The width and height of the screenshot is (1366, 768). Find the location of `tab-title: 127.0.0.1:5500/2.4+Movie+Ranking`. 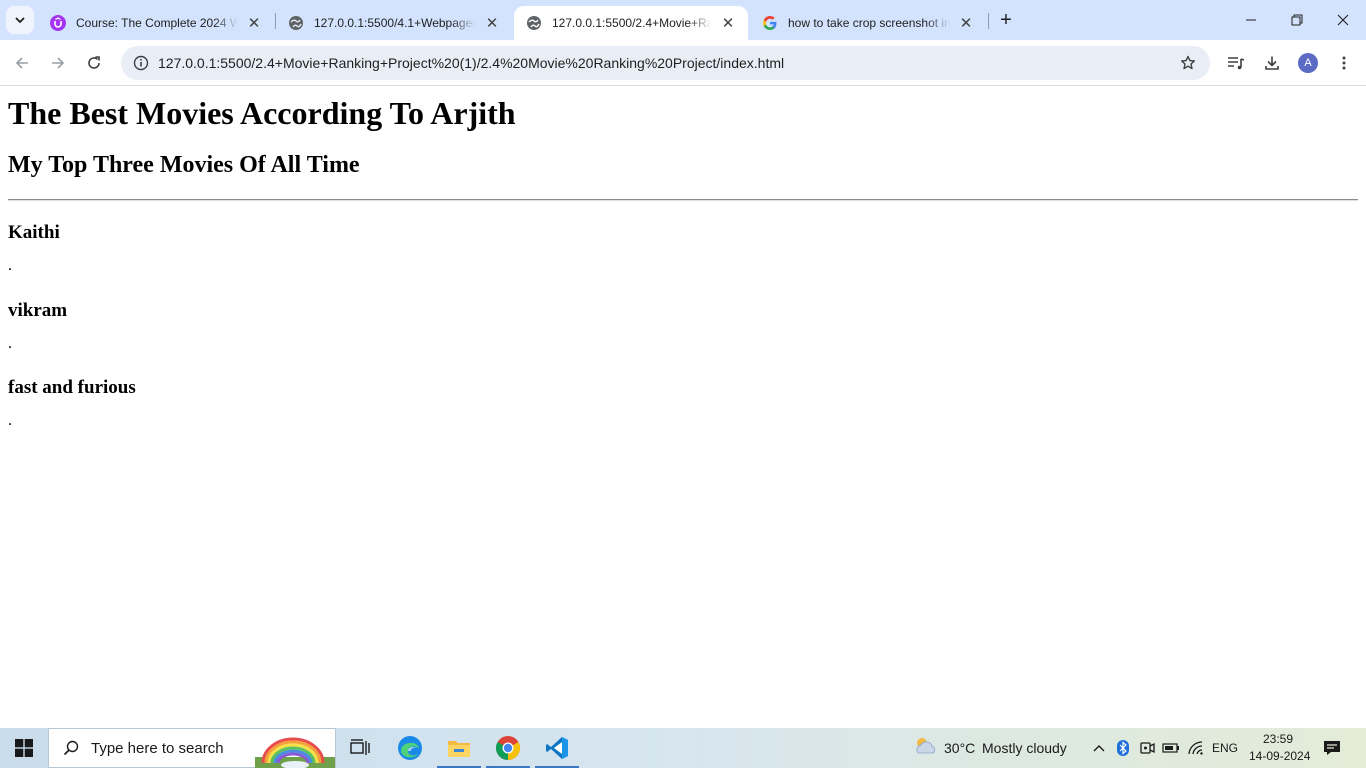

tab-title: 127.0.0.1:5500/2.4+Movie+Ranking is located at coordinates (632, 23).